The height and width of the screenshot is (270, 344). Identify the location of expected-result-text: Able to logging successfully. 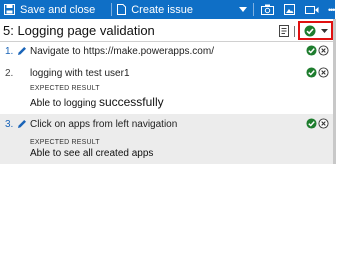
(97, 102).